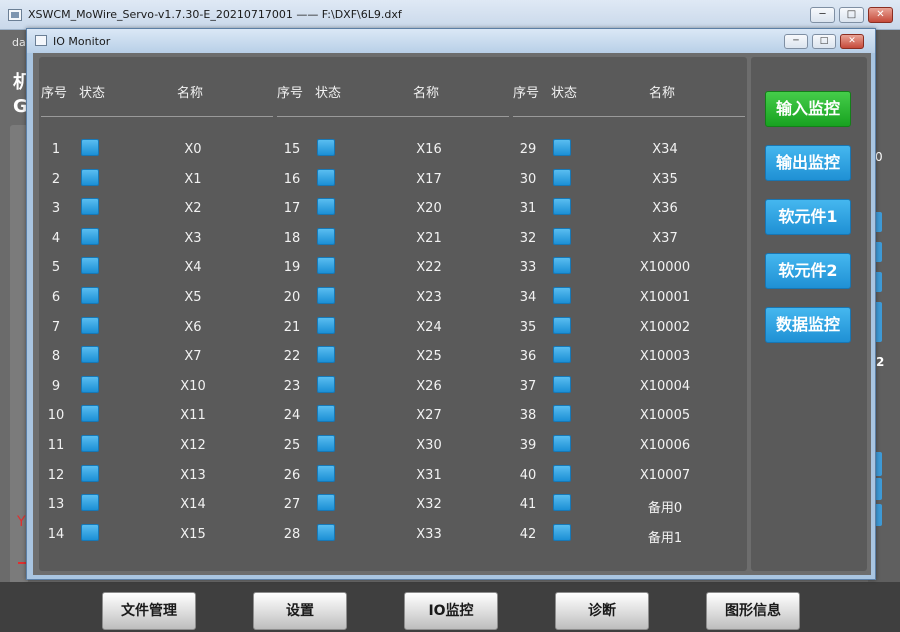 The height and width of the screenshot is (632, 900). What do you see at coordinates (665, 509) in the screenshot?
I see `io-name: 备用0` at bounding box center [665, 509].